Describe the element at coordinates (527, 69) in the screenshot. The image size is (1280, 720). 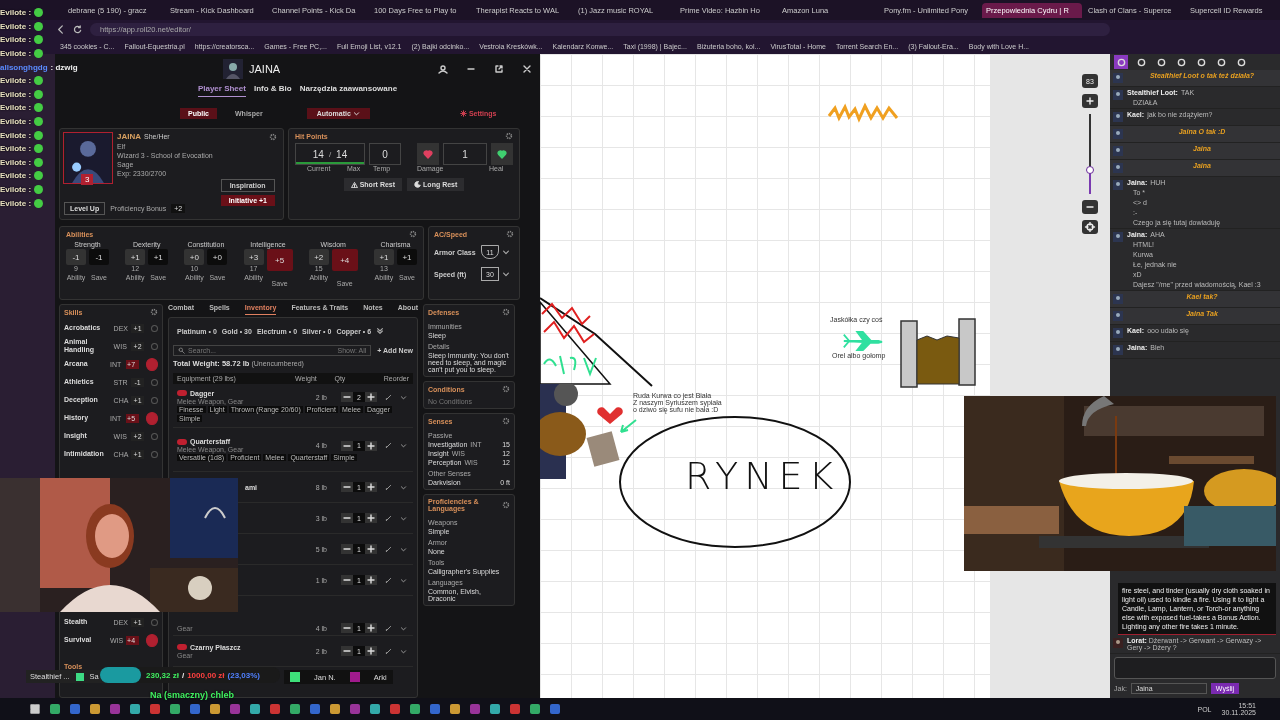
I see `close-icon` at that location.